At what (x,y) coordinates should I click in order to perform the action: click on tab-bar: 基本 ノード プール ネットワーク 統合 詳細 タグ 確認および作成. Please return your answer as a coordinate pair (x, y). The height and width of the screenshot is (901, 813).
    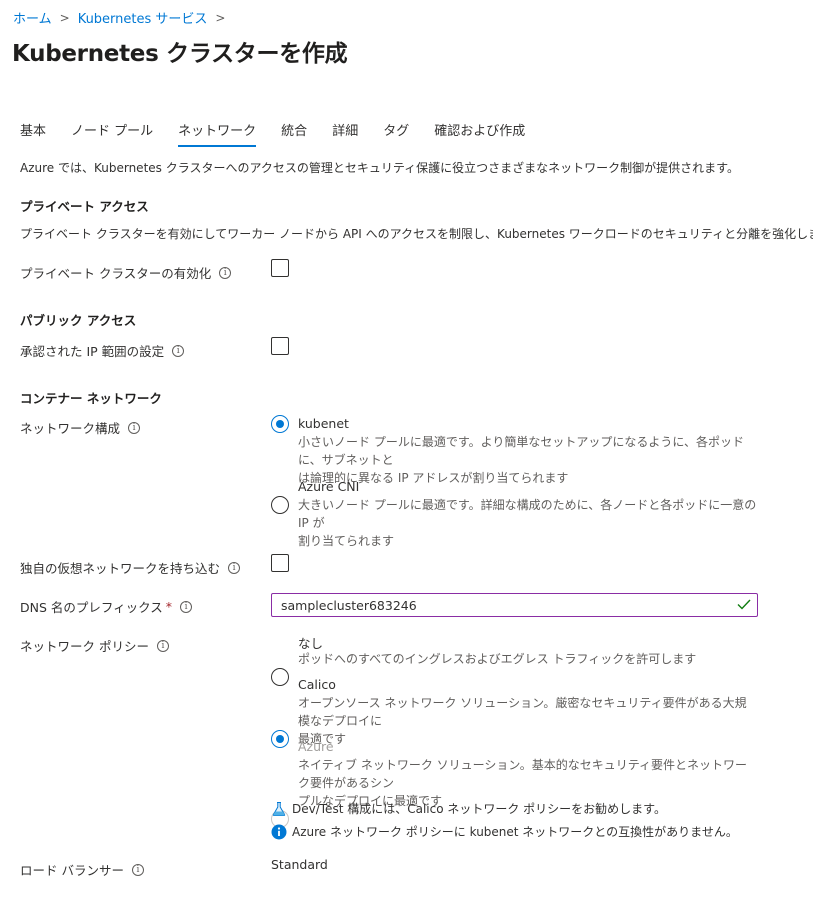
    Looking at the image, I should click on (285, 133).